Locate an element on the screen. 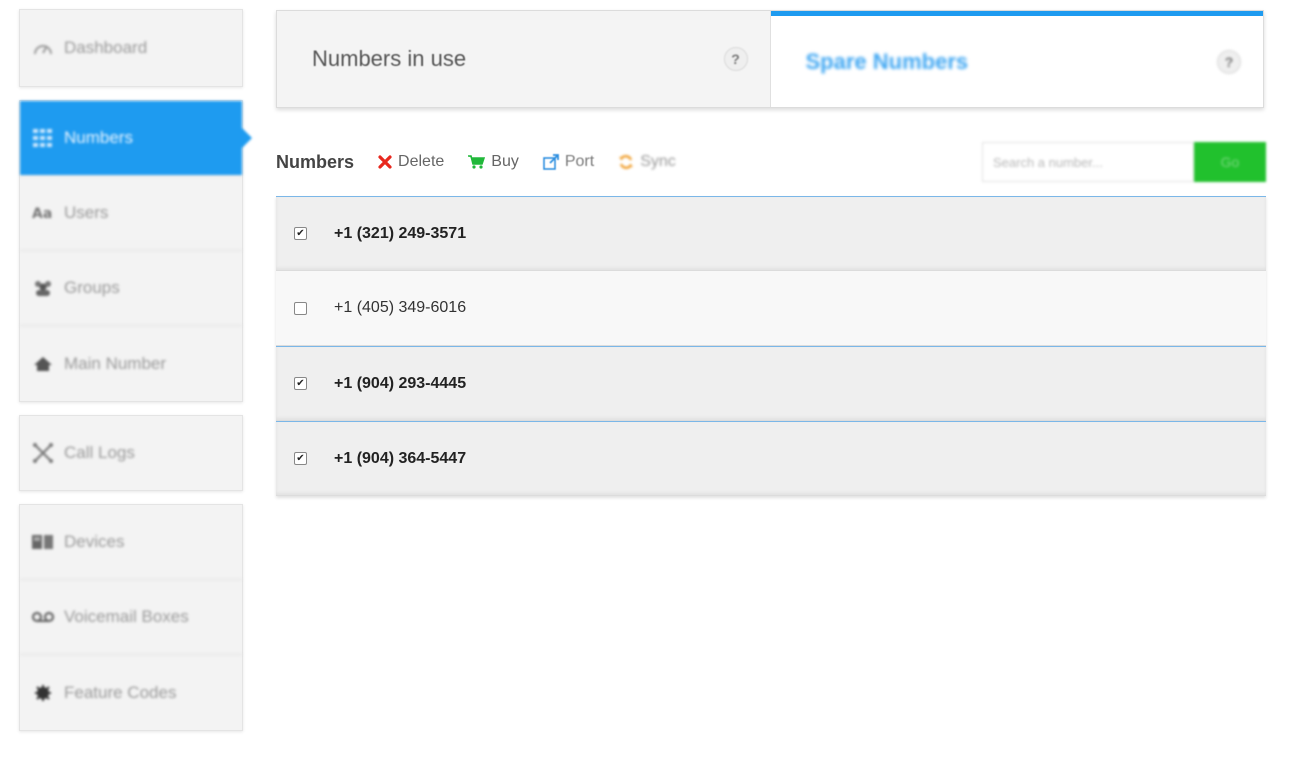 The width and height of the screenshot is (1290, 773). sidebar-item-feature-codes: Feature Codes is located at coordinates (131, 692).